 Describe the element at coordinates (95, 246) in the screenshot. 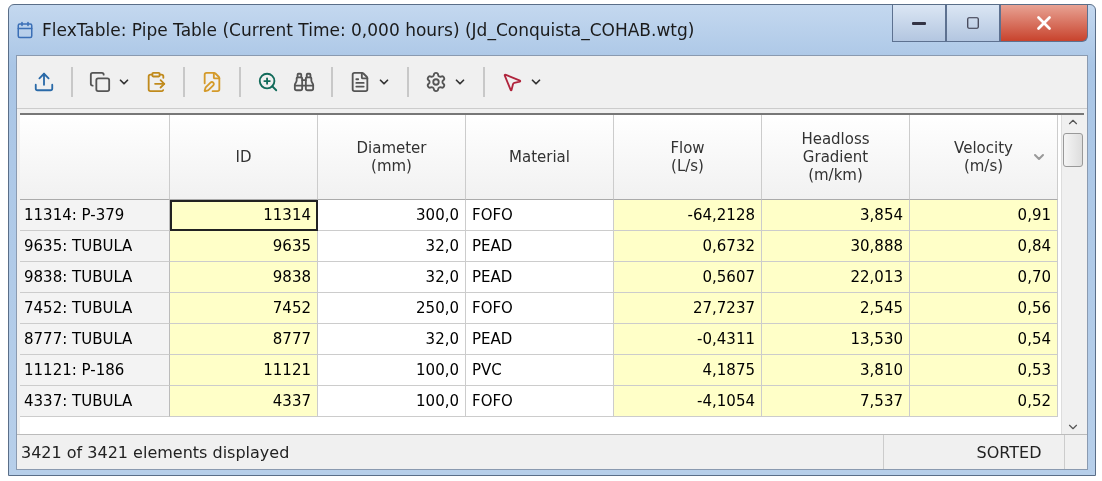

I see `row-header: 9635: TUBULA` at that location.